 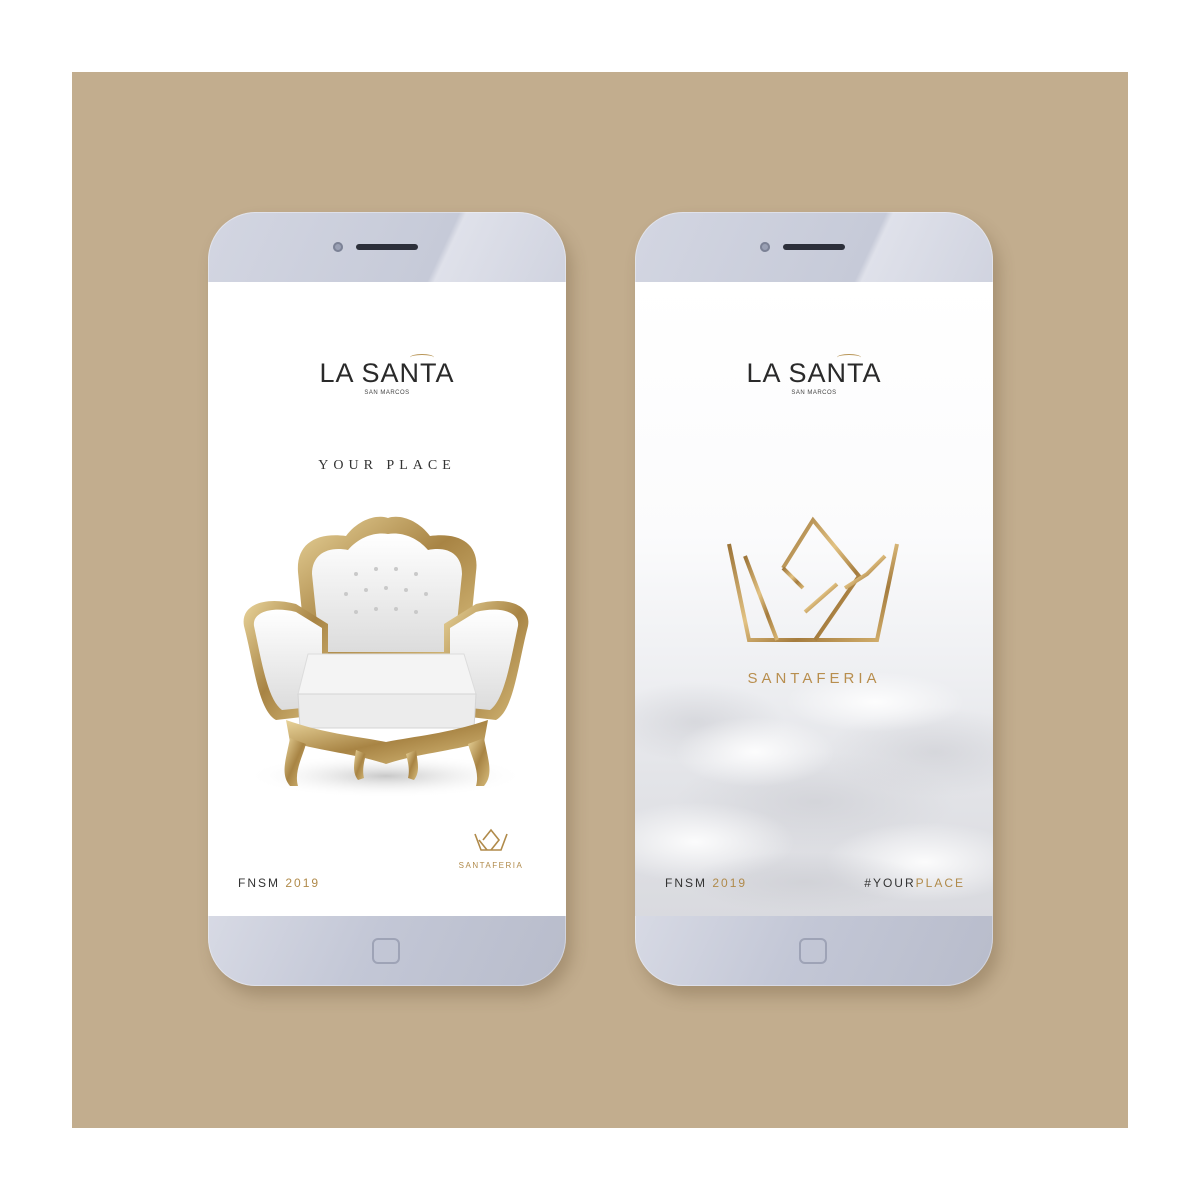 What do you see at coordinates (782, 678) in the screenshot?
I see `logo-word-santa: SANTA` at bounding box center [782, 678].